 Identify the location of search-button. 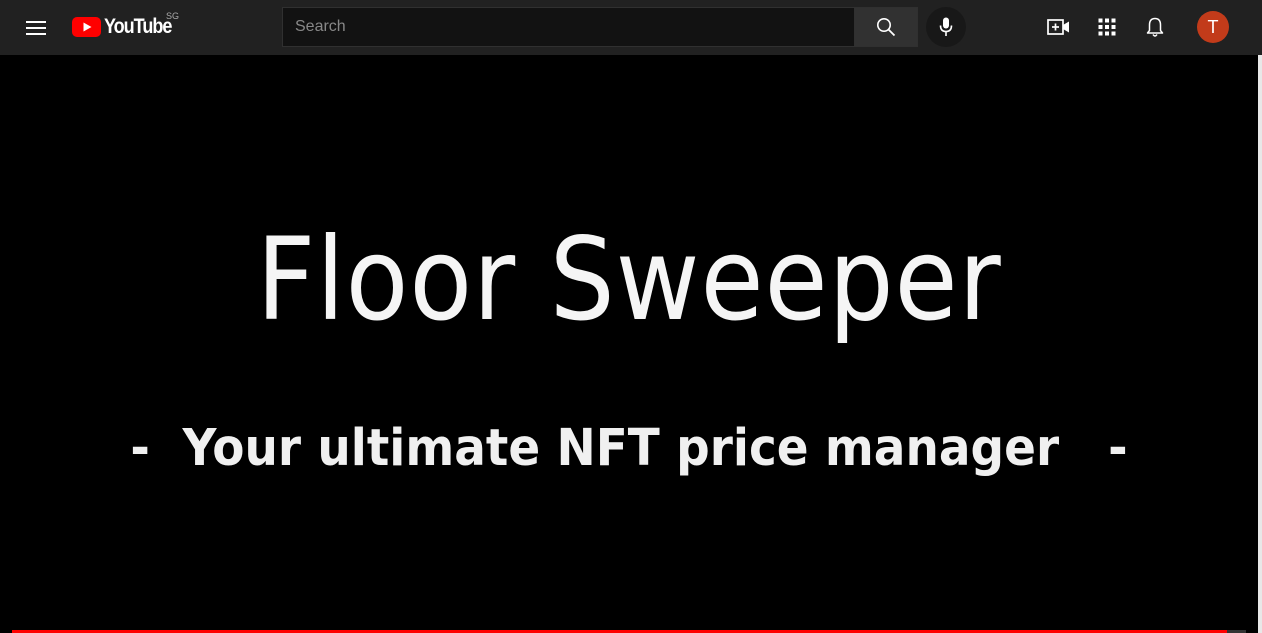
(886, 27).